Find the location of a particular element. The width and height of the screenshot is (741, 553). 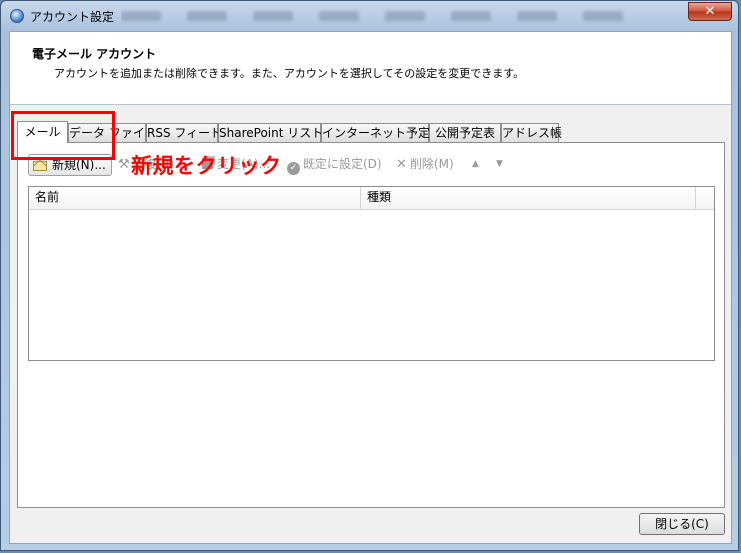

annotation-text: 新規をクリック is located at coordinates (206, 166).